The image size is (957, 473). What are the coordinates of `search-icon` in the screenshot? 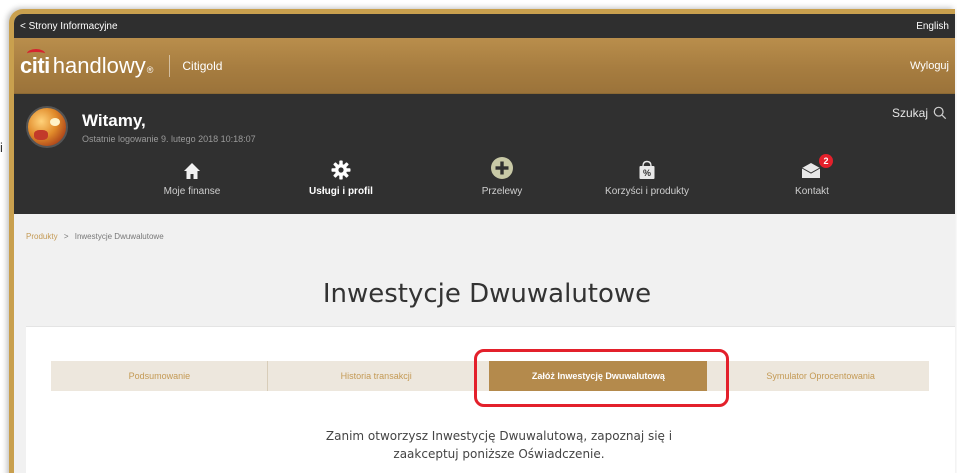 It's located at (940, 113).